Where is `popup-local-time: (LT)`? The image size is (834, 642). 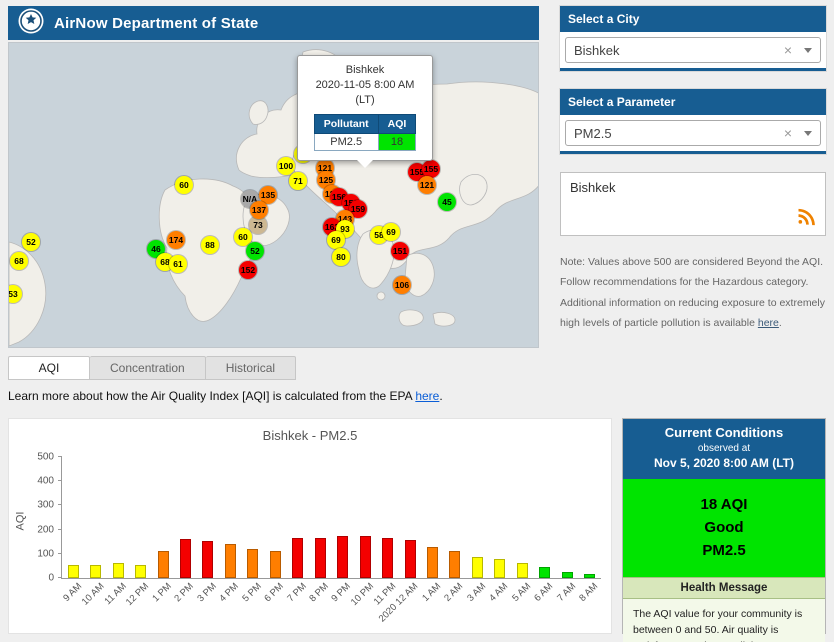 popup-local-time: (LT) is located at coordinates (365, 99).